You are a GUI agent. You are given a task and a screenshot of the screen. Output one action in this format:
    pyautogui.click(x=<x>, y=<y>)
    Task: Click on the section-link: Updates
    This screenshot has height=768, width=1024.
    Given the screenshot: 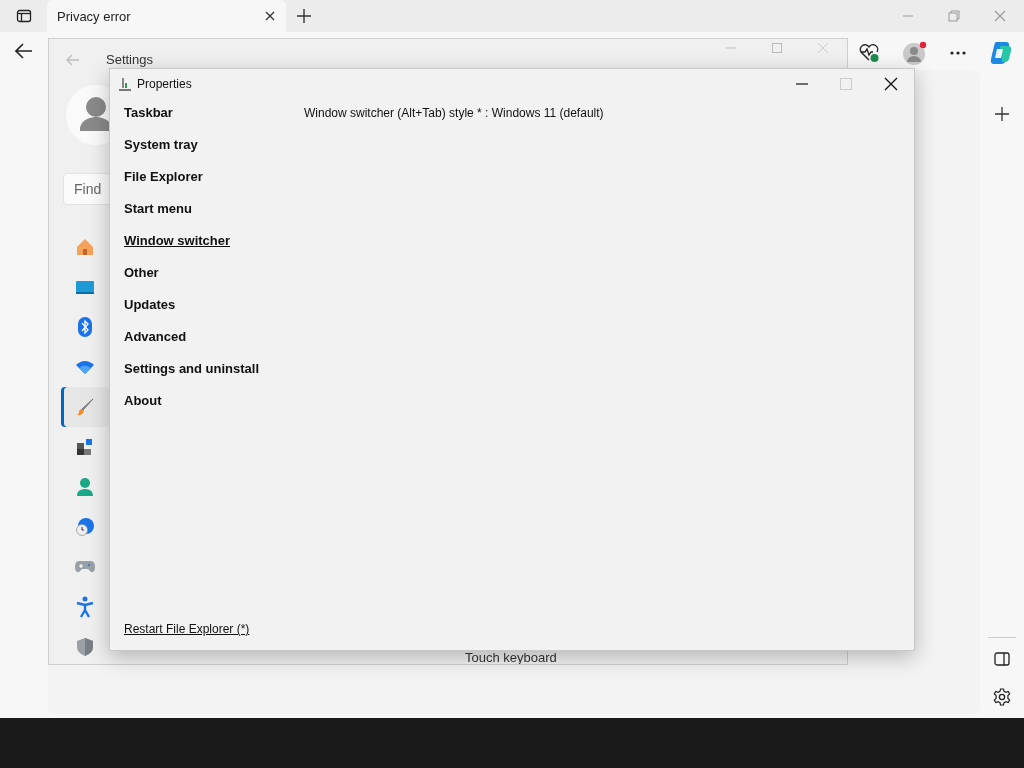 What is the action you would take?
    pyautogui.click(x=214, y=305)
    